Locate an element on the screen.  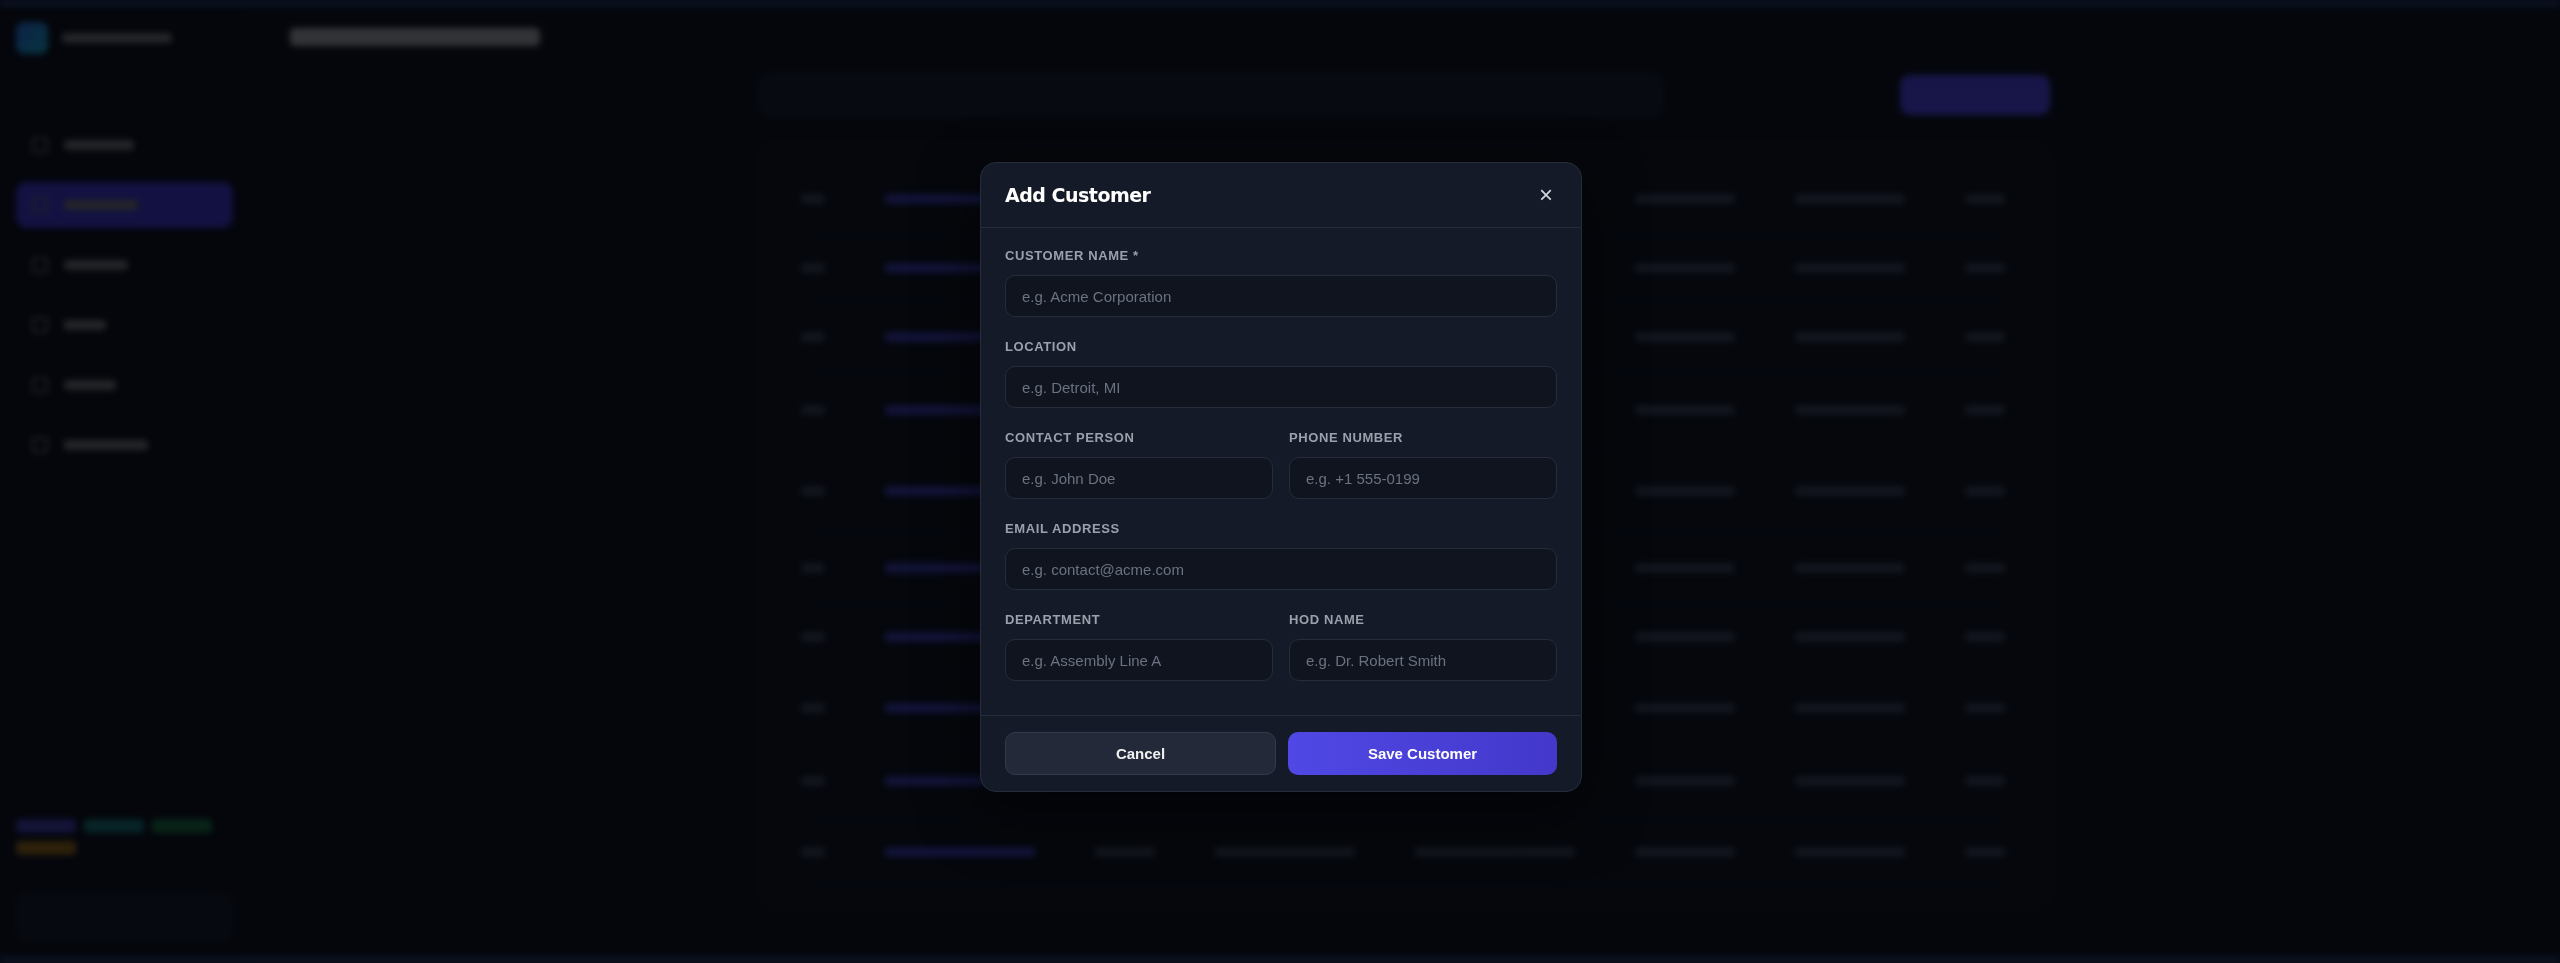
input-field: e.g. Detroit, MI is located at coordinates (1281, 387).